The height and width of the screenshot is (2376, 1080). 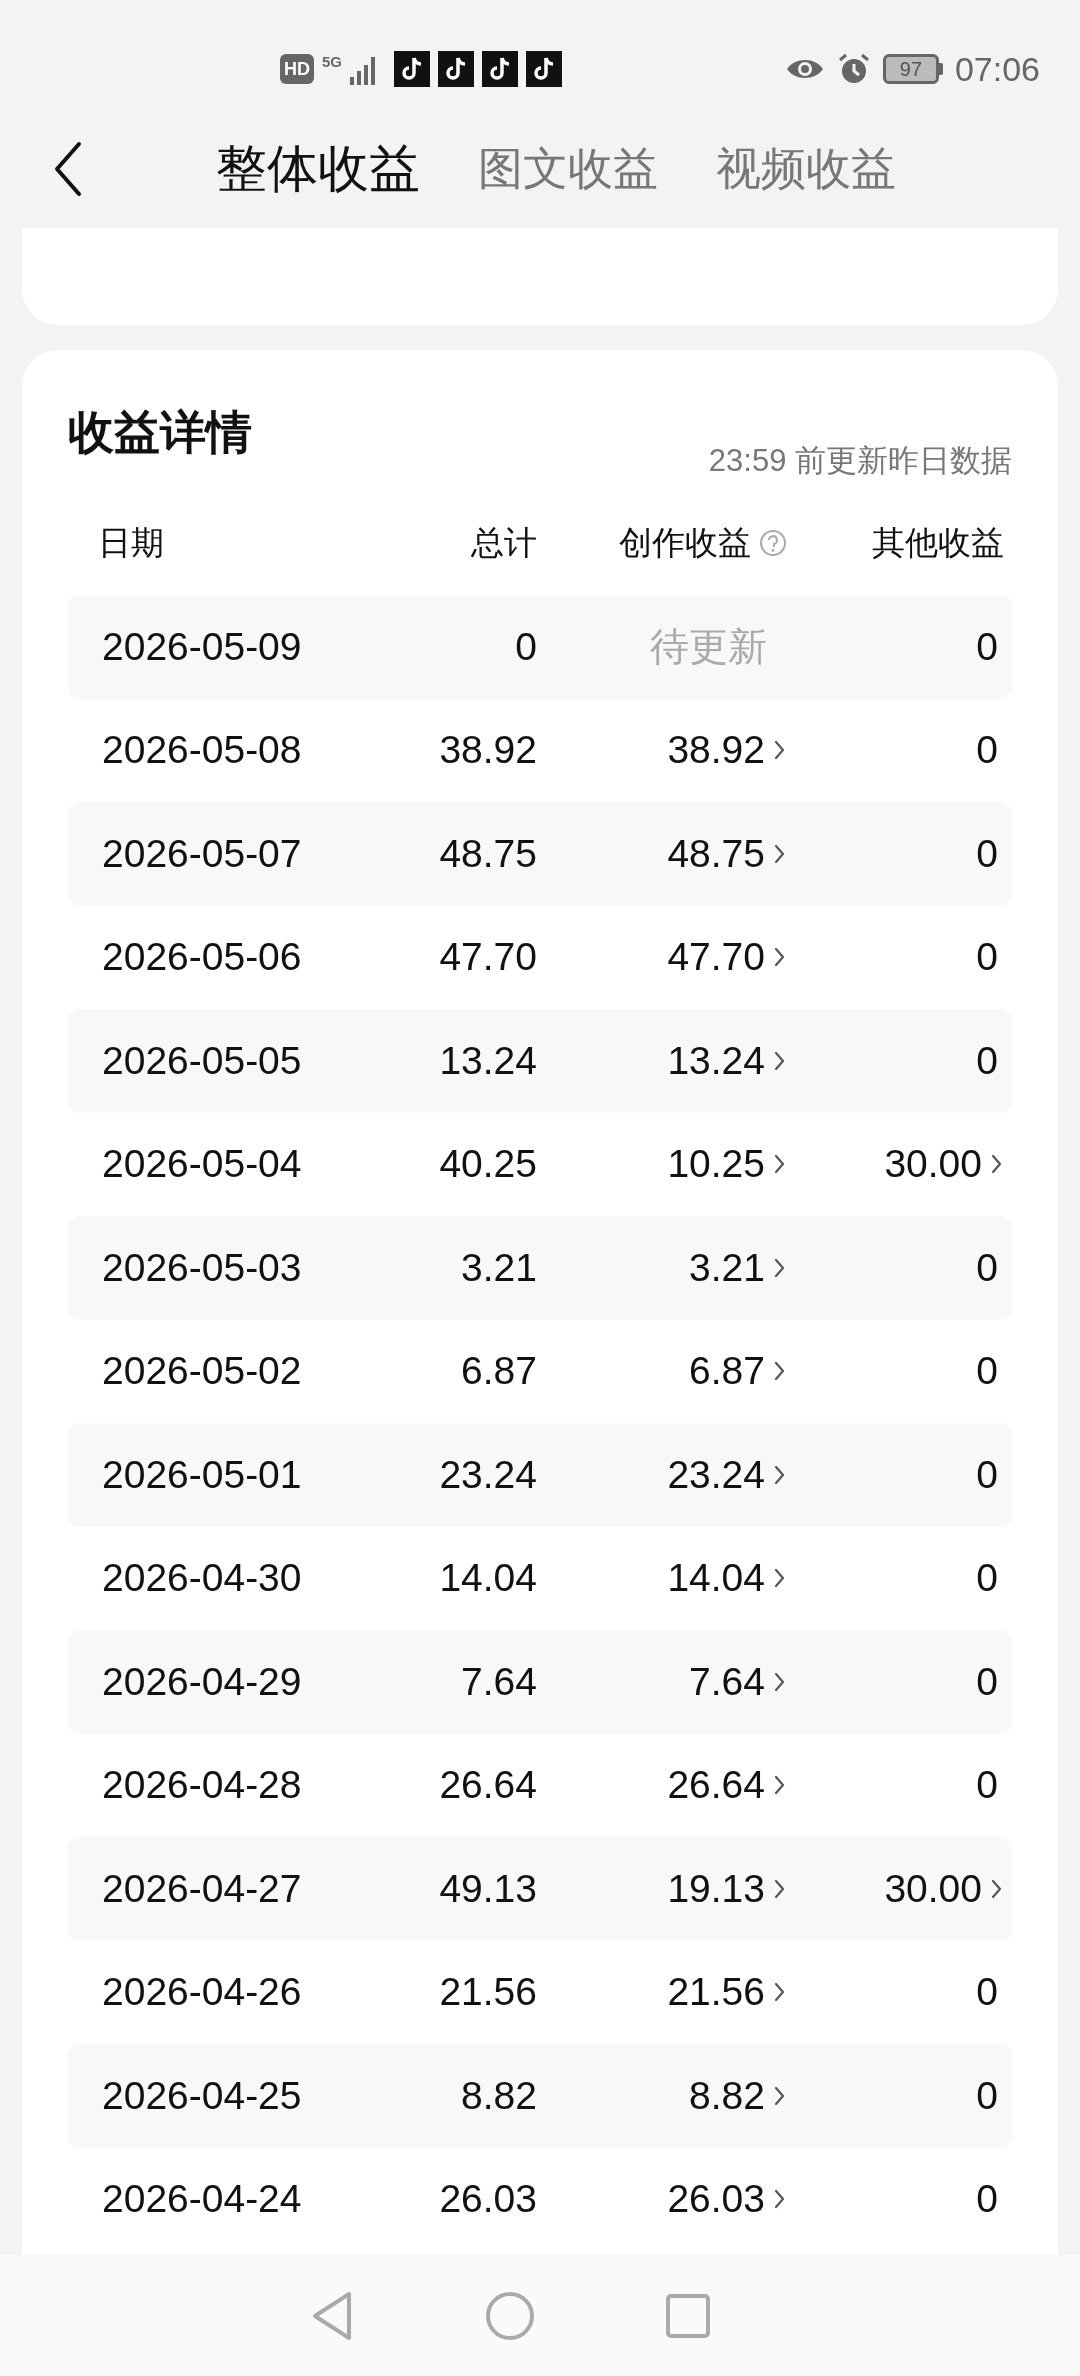 I want to click on section-title: 收益详情, so click(x=160, y=432).